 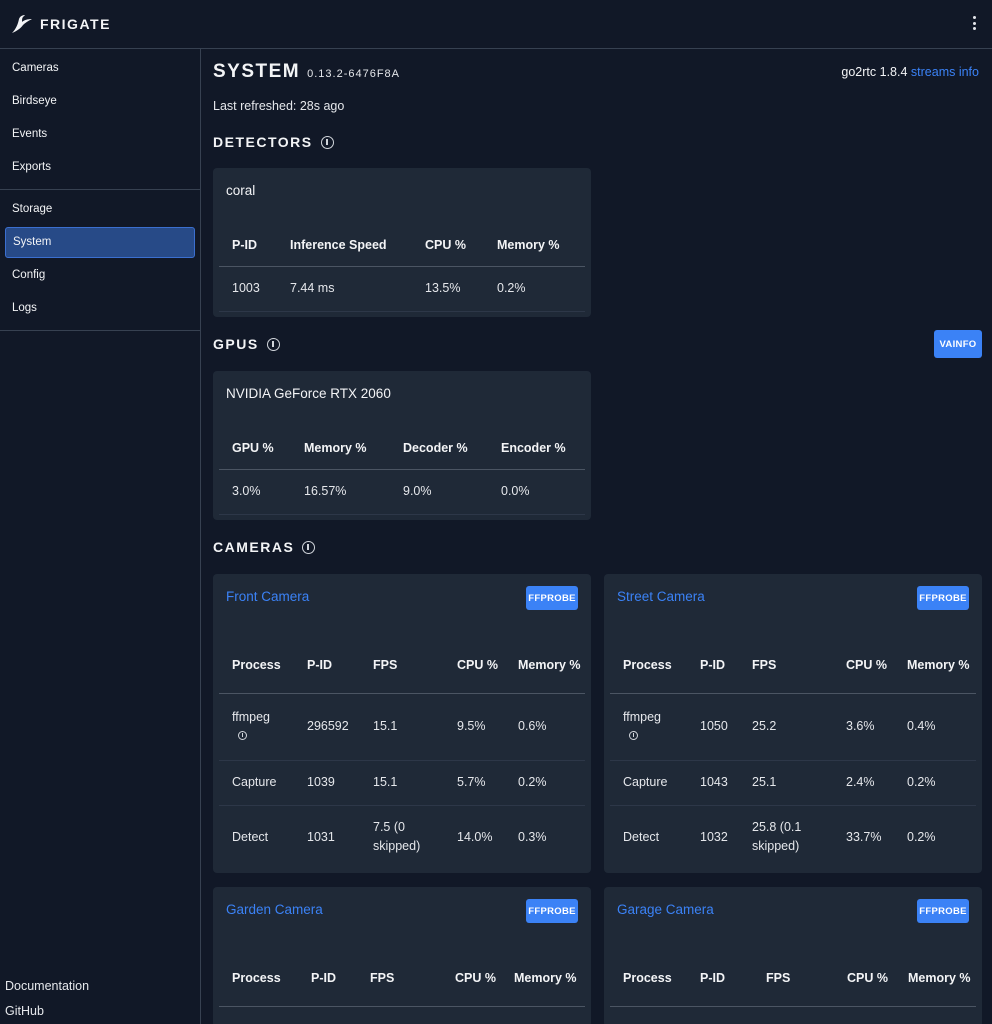 I want to click on documentation-link: Documentation, so click(x=47, y=986).